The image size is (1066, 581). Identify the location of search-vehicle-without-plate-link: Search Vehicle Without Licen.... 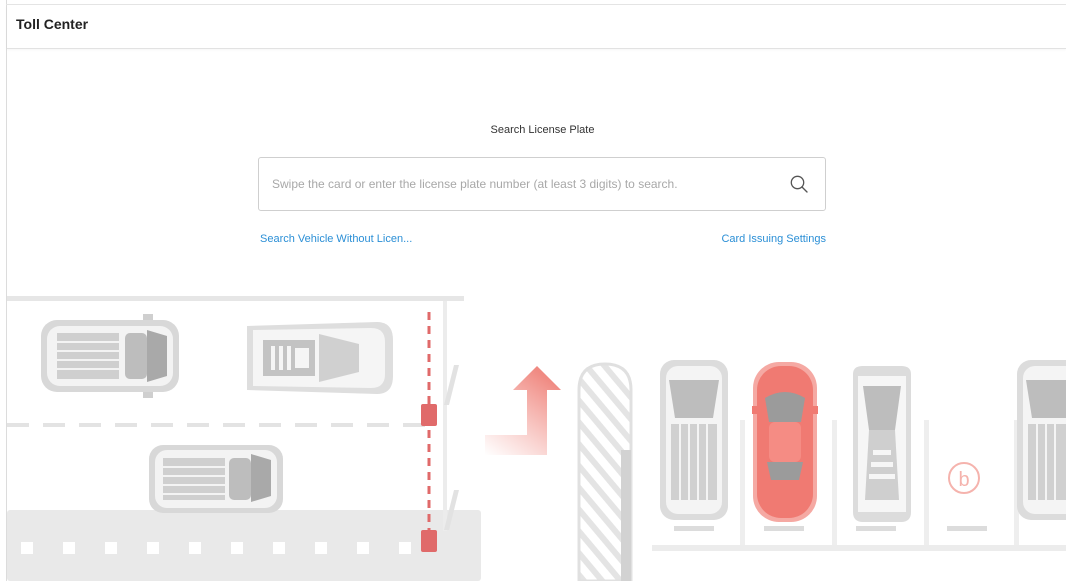
(336, 239).